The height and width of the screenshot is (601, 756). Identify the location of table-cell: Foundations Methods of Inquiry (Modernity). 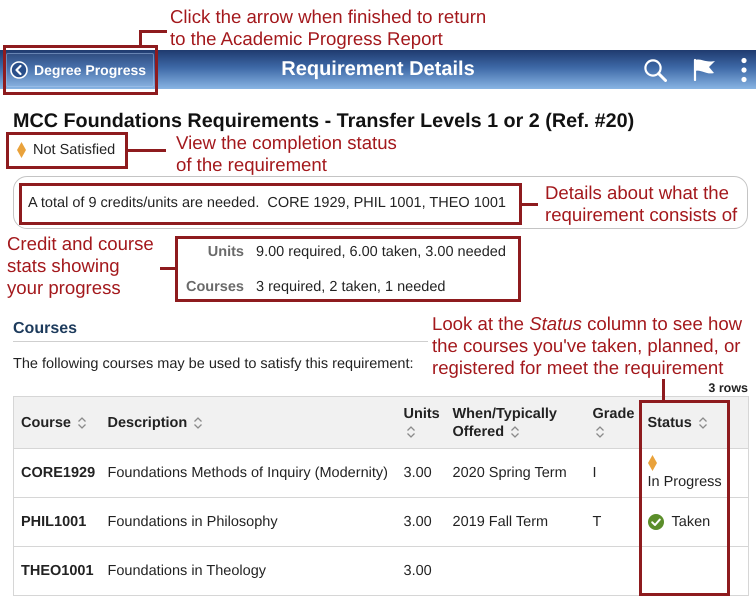
(248, 473).